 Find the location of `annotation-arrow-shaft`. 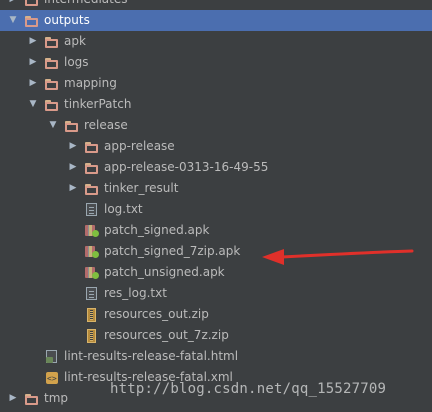

annotation-arrow-shaft is located at coordinates (347, 254).